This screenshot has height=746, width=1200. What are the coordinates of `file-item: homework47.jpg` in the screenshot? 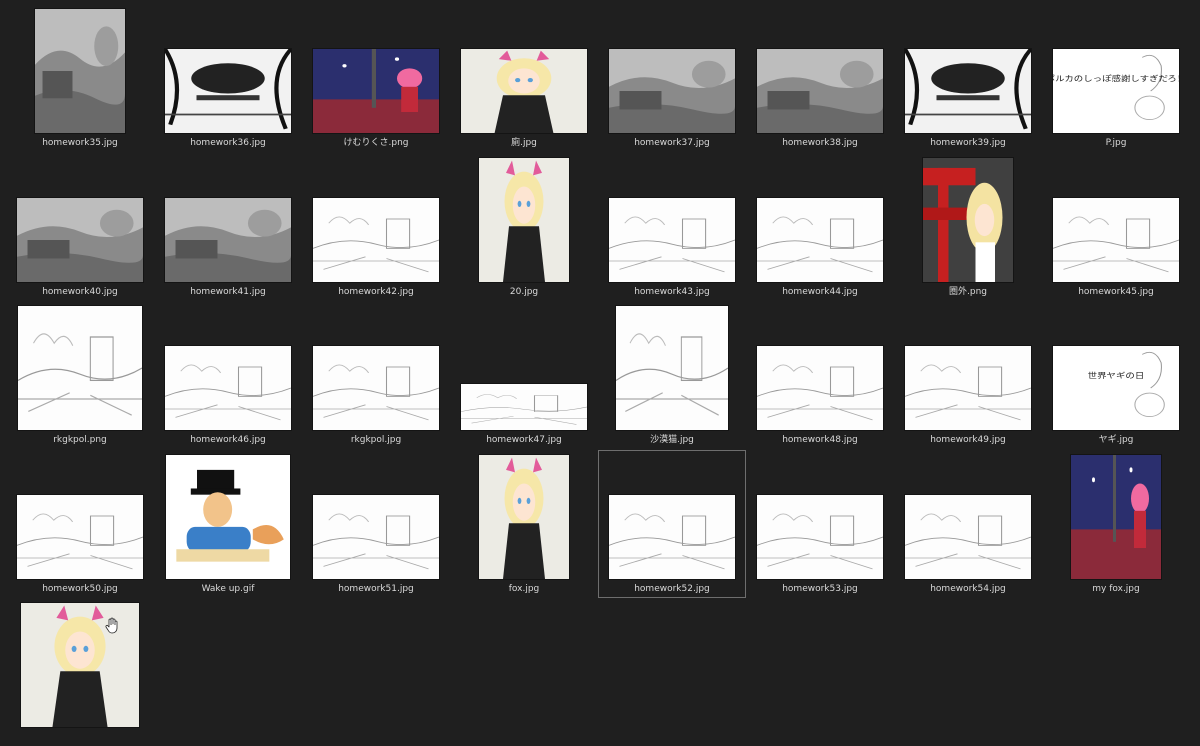 It's located at (524, 375).